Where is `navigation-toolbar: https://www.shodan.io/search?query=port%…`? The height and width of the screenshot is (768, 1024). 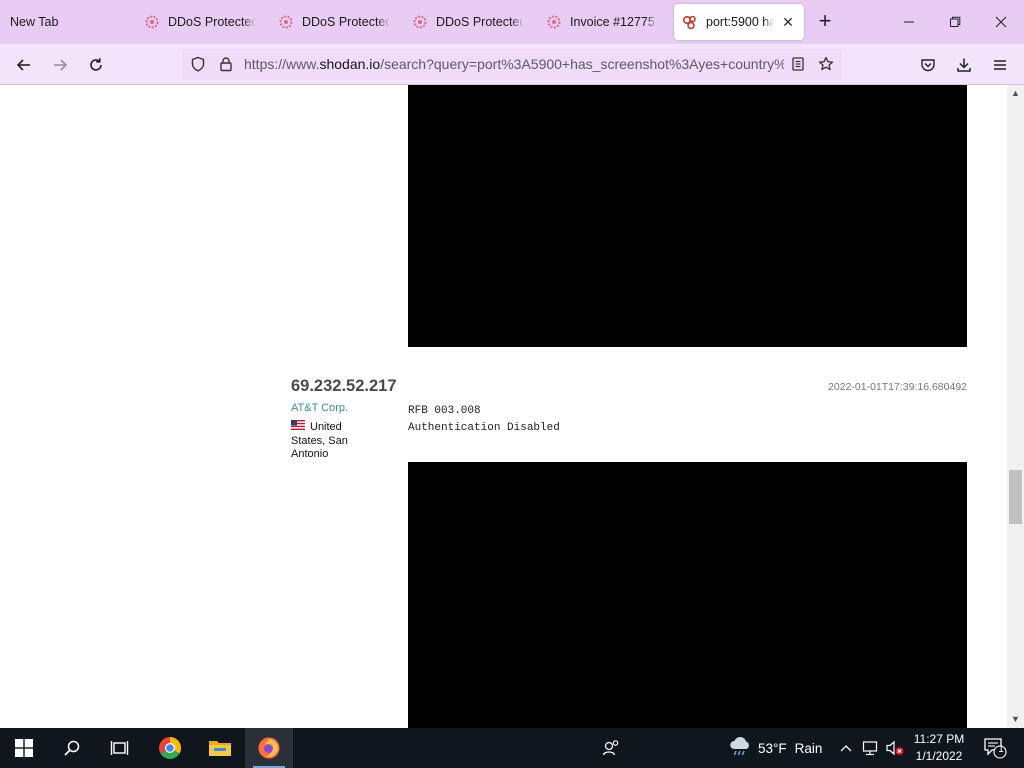 navigation-toolbar: https://www.shodan.io/search?query=port%… is located at coordinates (512, 64).